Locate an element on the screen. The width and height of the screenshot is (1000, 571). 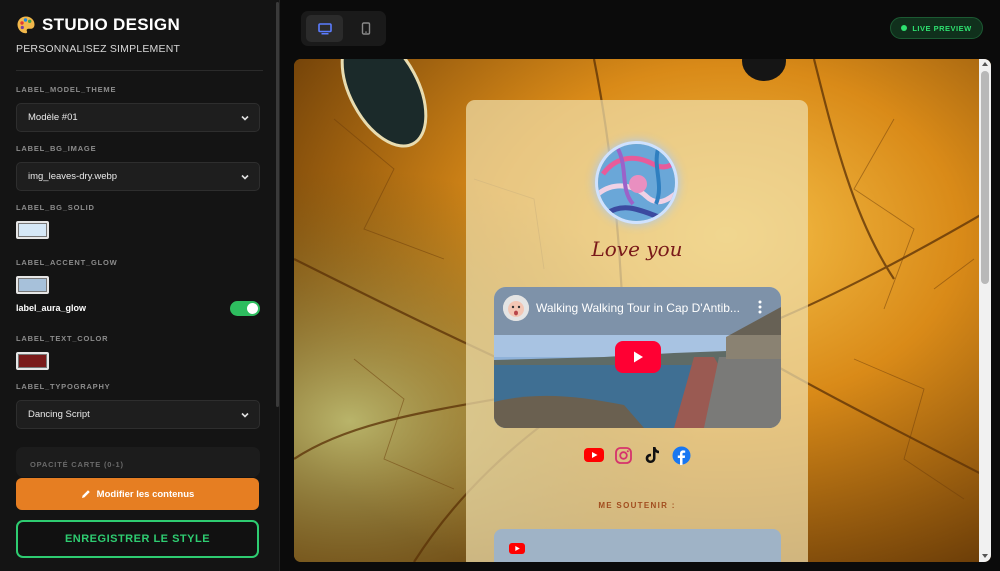
play-button is located at coordinates (638, 357).